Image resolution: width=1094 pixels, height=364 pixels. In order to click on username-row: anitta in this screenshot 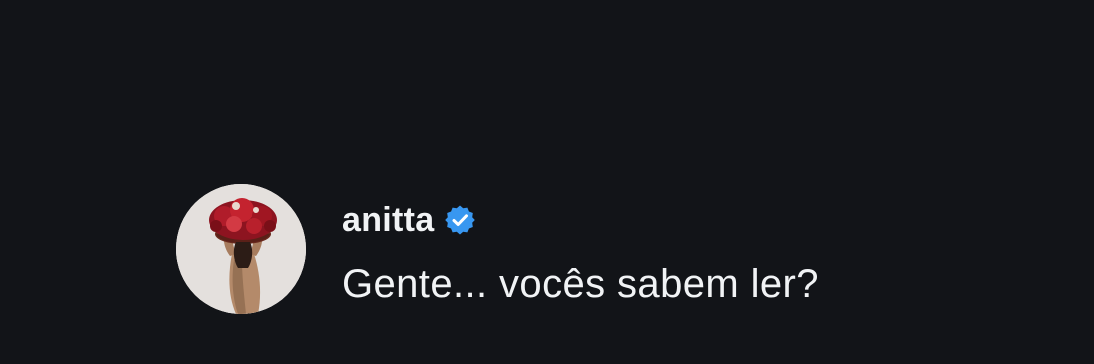, I will do `click(652, 220)`.